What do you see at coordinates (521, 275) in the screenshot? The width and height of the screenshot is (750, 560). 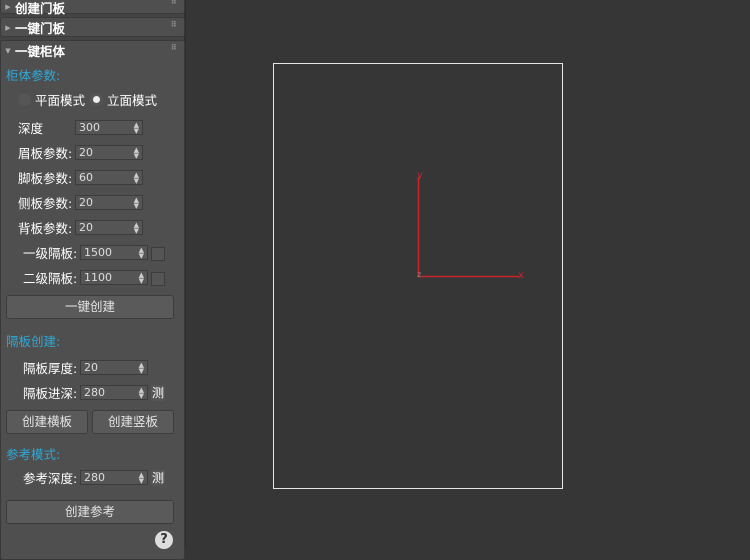 I see `x-axis-label: x` at bounding box center [521, 275].